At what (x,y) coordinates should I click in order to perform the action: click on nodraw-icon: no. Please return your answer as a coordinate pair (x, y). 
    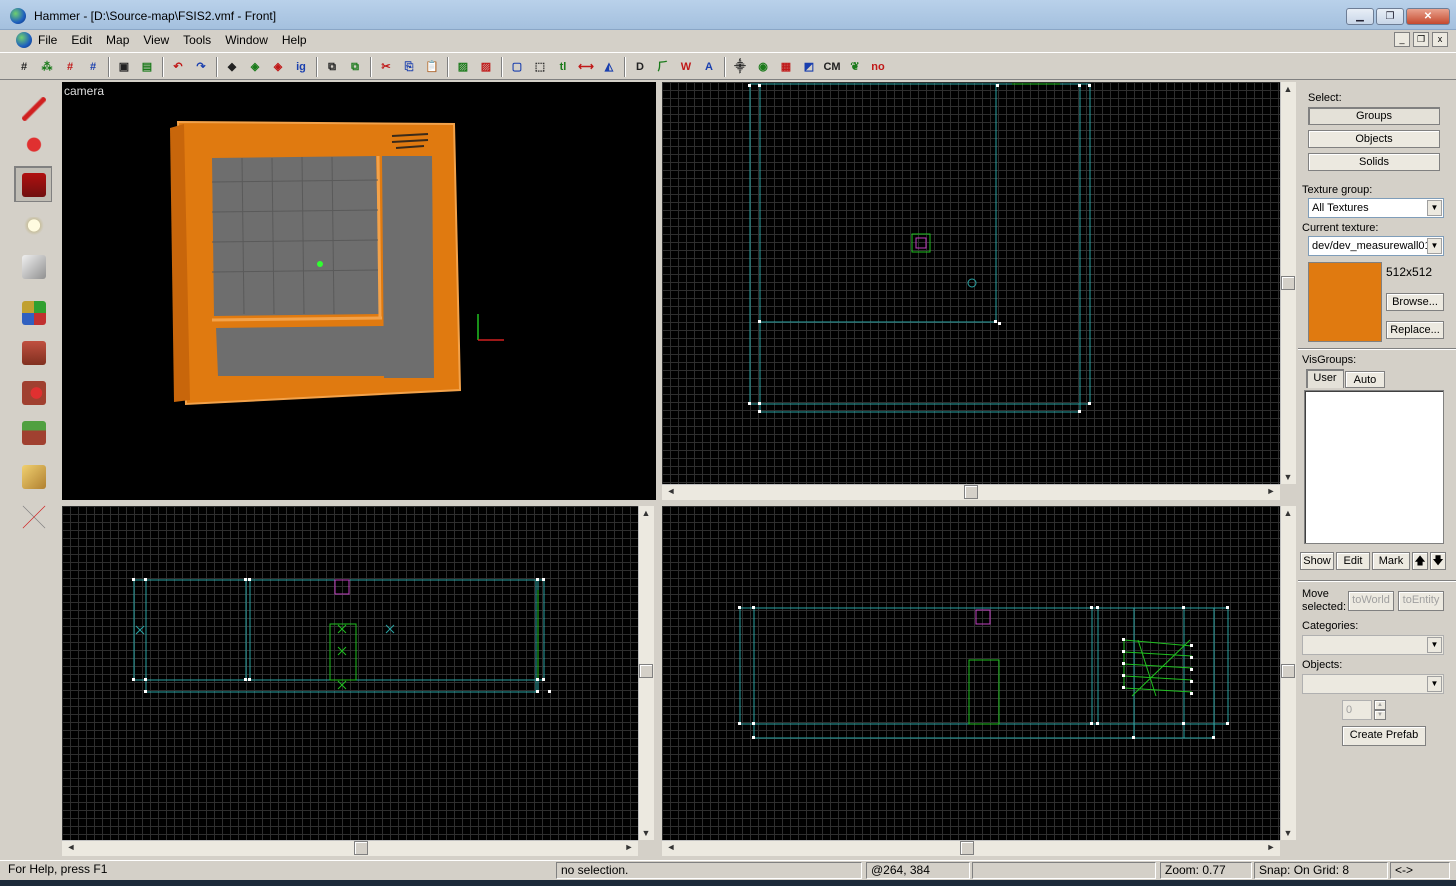
    Looking at the image, I should click on (878, 67).